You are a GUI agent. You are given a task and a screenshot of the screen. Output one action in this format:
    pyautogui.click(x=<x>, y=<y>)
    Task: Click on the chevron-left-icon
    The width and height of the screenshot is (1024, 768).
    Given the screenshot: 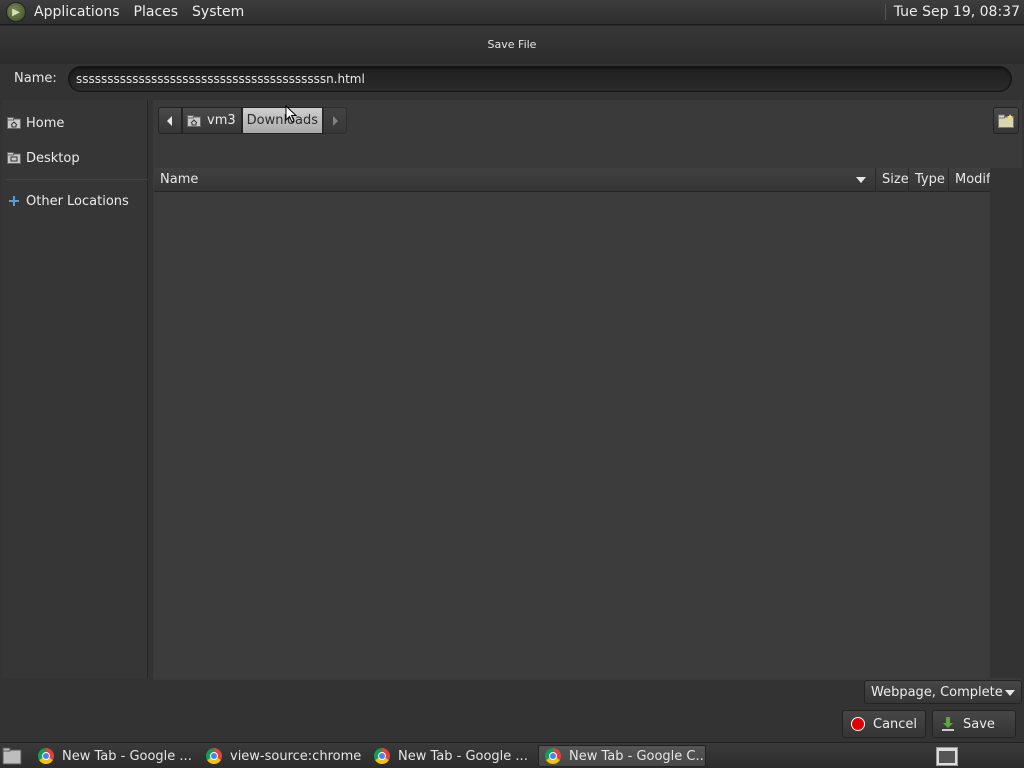 What is the action you would take?
    pyautogui.click(x=169, y=120)
    